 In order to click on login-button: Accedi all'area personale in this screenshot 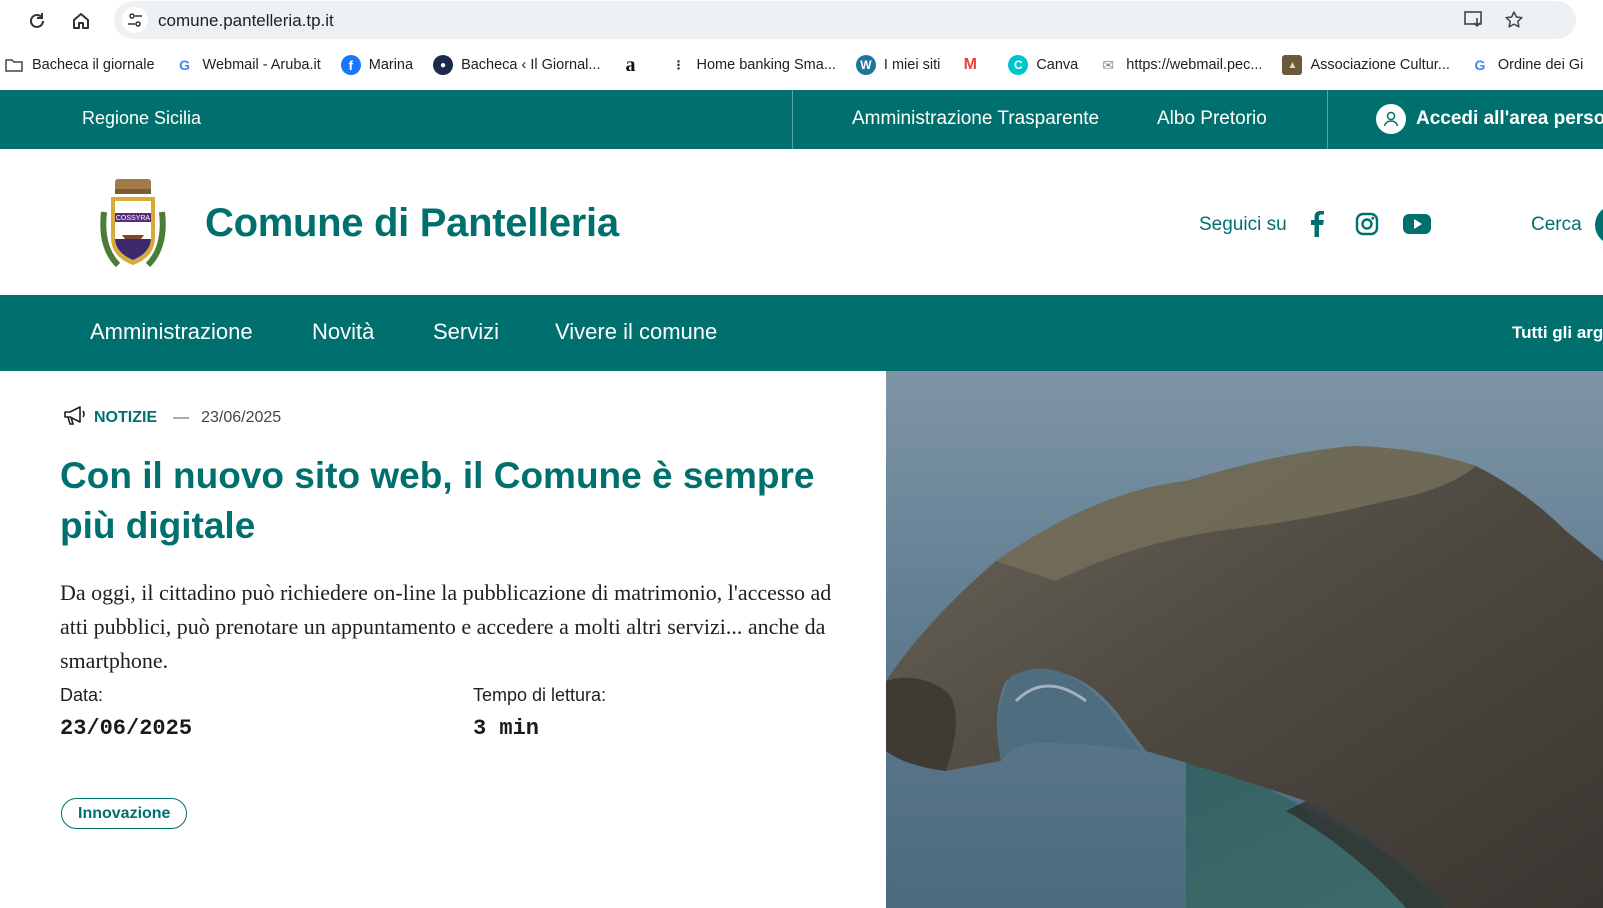, I will do `click(1489, 119)`.